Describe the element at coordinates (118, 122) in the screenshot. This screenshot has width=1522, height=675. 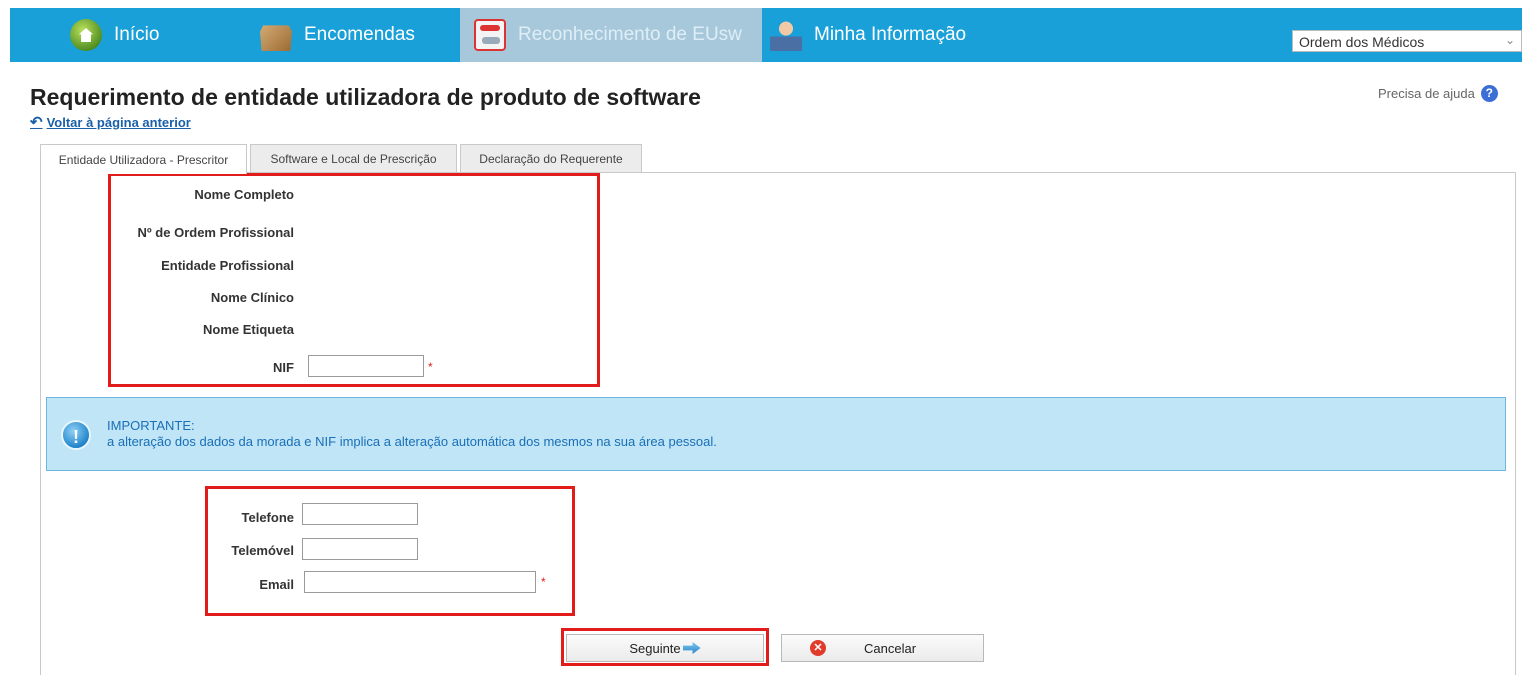
I see `back-link-label: Voltar à página anterior` at that location.